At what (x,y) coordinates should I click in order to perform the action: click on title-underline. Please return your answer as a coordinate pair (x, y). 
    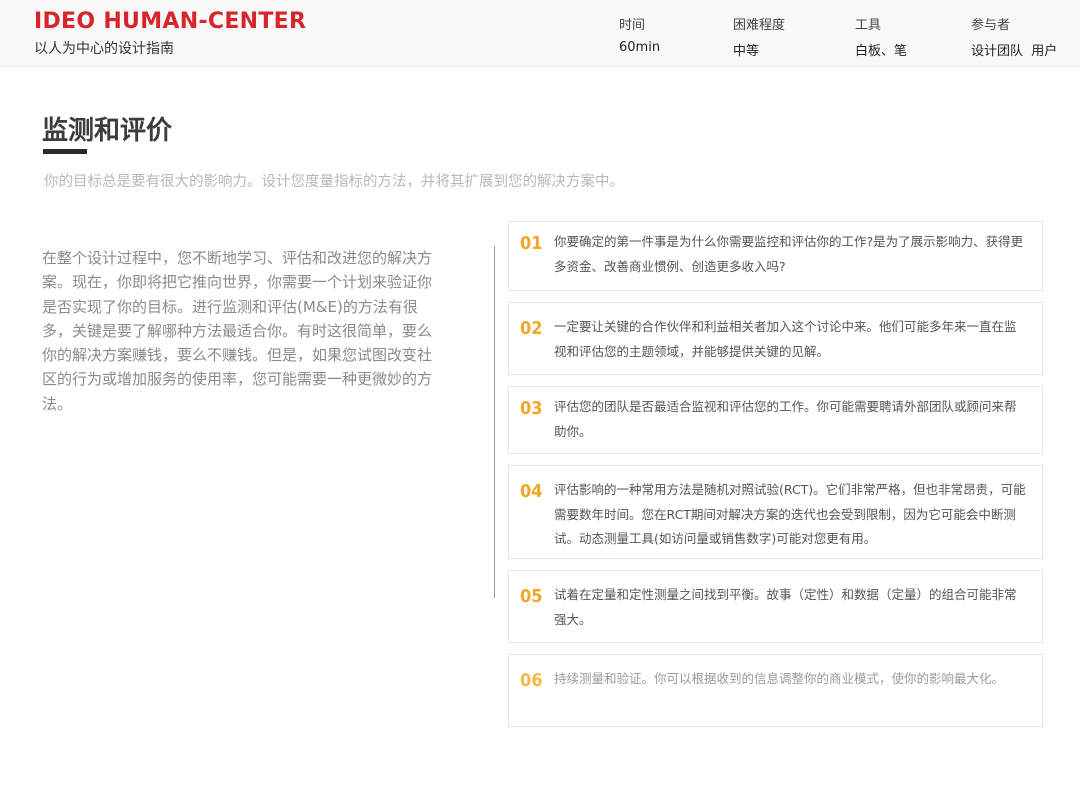
    Looking at the image, I should click on (65, 151).